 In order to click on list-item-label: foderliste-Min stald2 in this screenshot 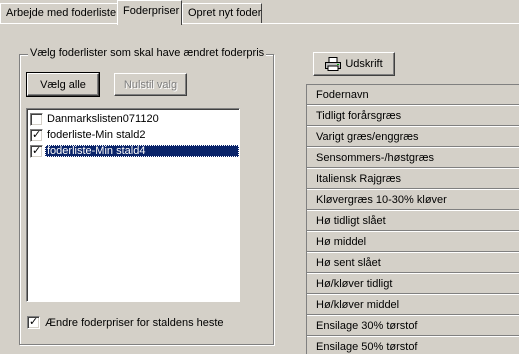, I will do `click(96, 135)`.